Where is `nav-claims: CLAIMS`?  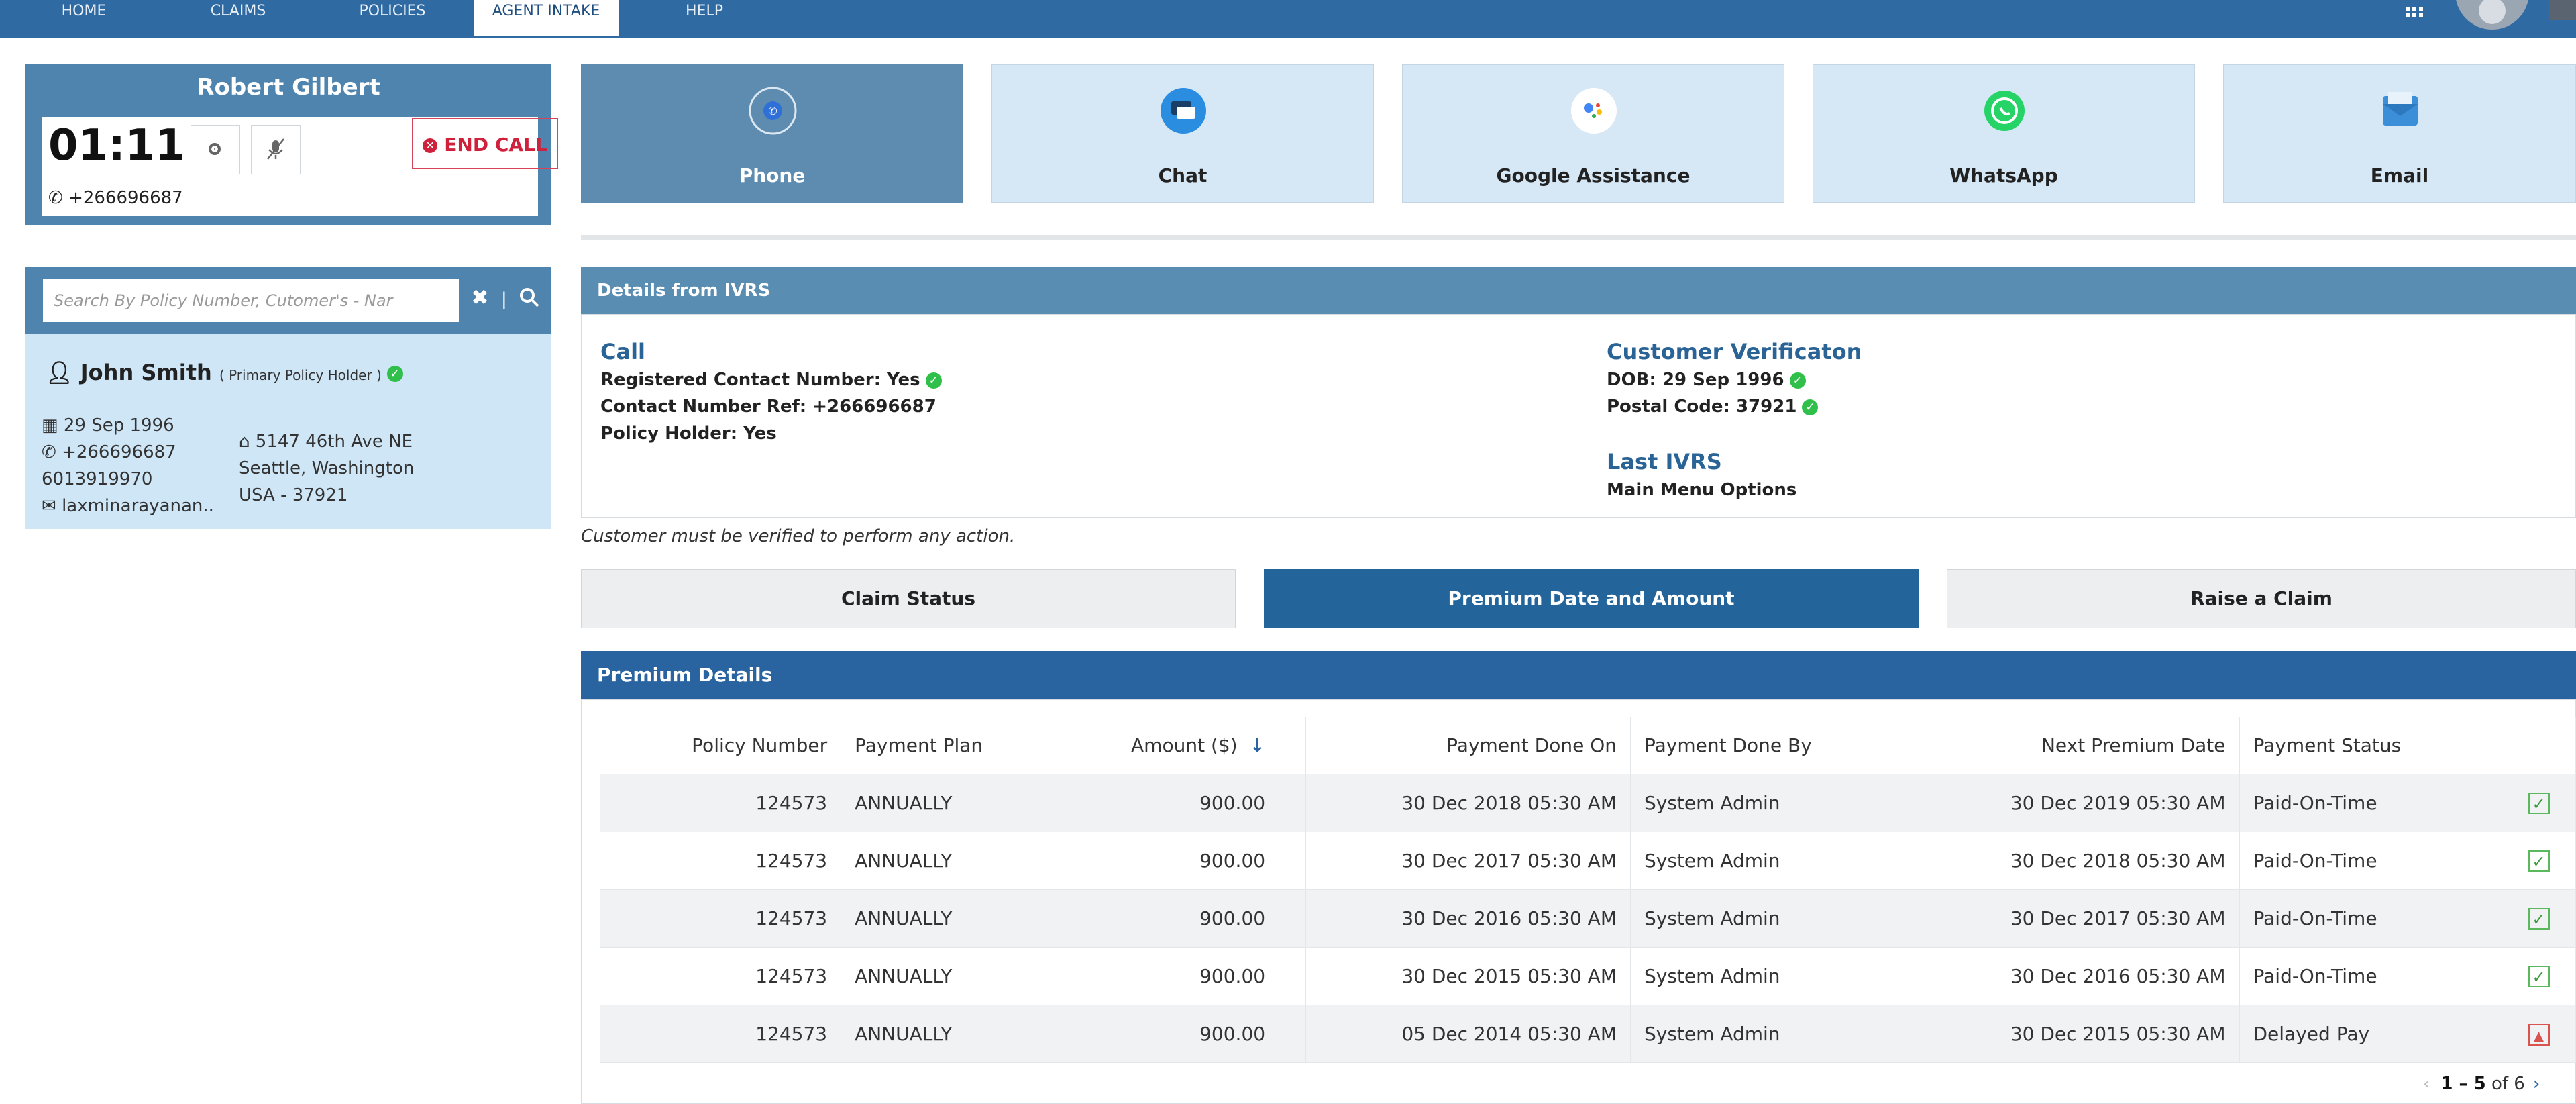 nav-claims: CLAIMS is located at coordinates (238, 19).